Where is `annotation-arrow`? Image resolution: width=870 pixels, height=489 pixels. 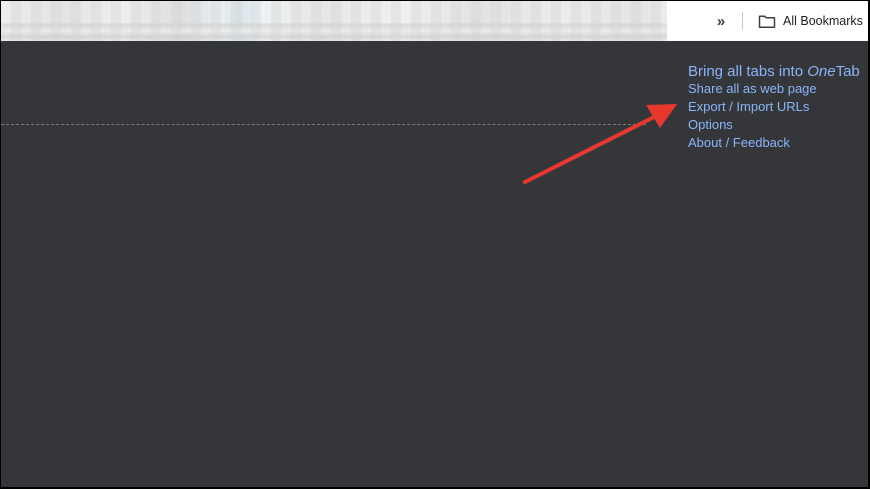 annotation-arrow is located at coordinates (600, 144).